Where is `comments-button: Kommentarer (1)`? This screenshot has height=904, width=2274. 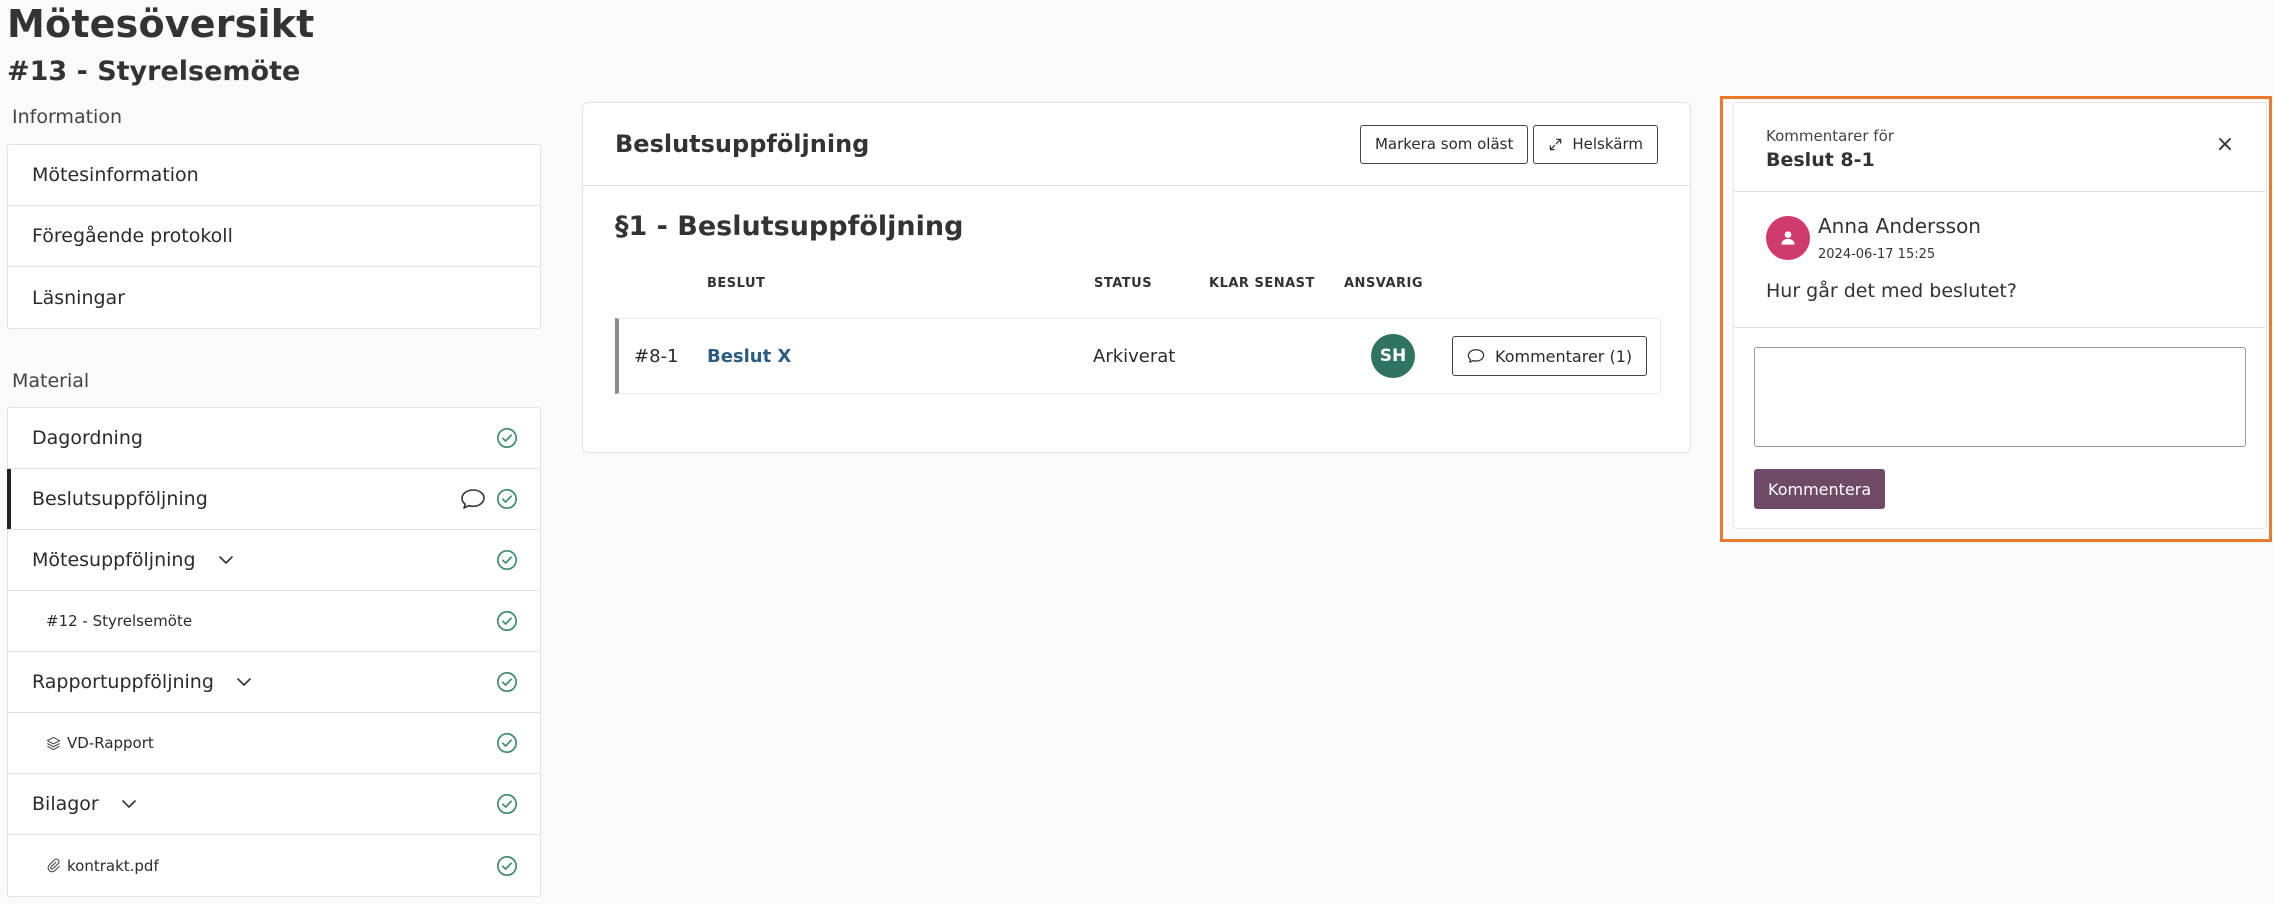 comments-button: Kommentarer (1) is located at coordinates (1550, 356).